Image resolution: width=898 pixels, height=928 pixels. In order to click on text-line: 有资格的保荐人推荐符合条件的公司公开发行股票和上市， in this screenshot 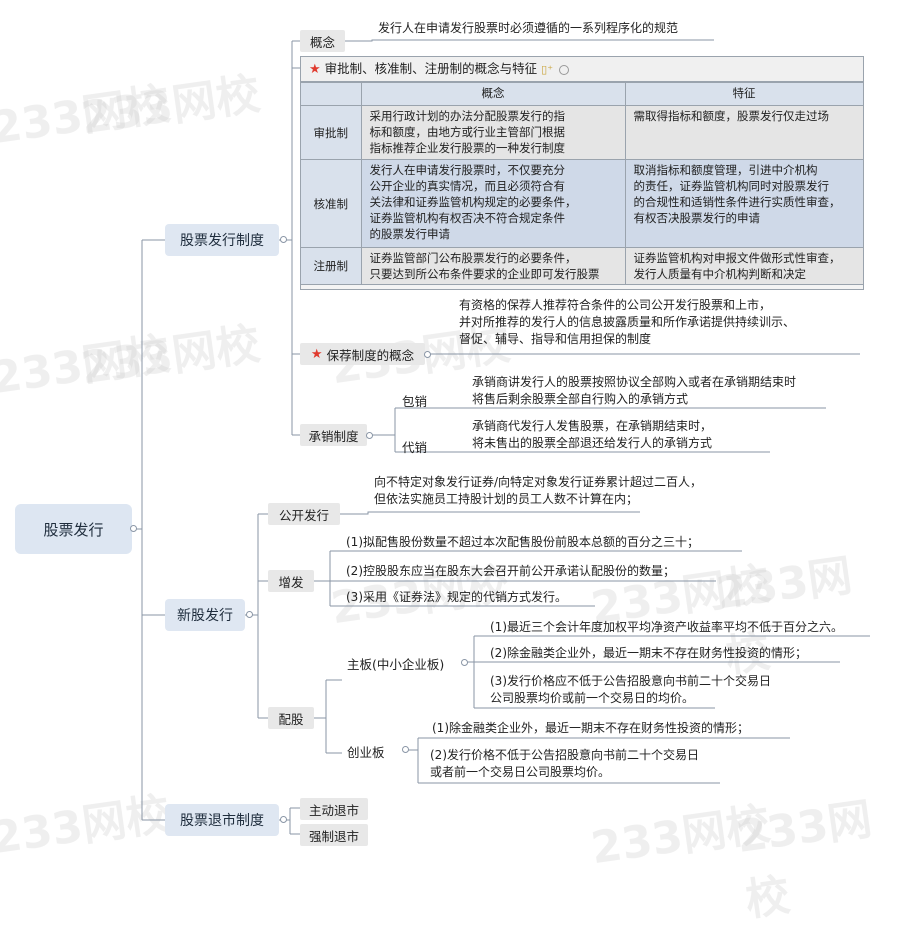, I will do `click(615, 305)`.